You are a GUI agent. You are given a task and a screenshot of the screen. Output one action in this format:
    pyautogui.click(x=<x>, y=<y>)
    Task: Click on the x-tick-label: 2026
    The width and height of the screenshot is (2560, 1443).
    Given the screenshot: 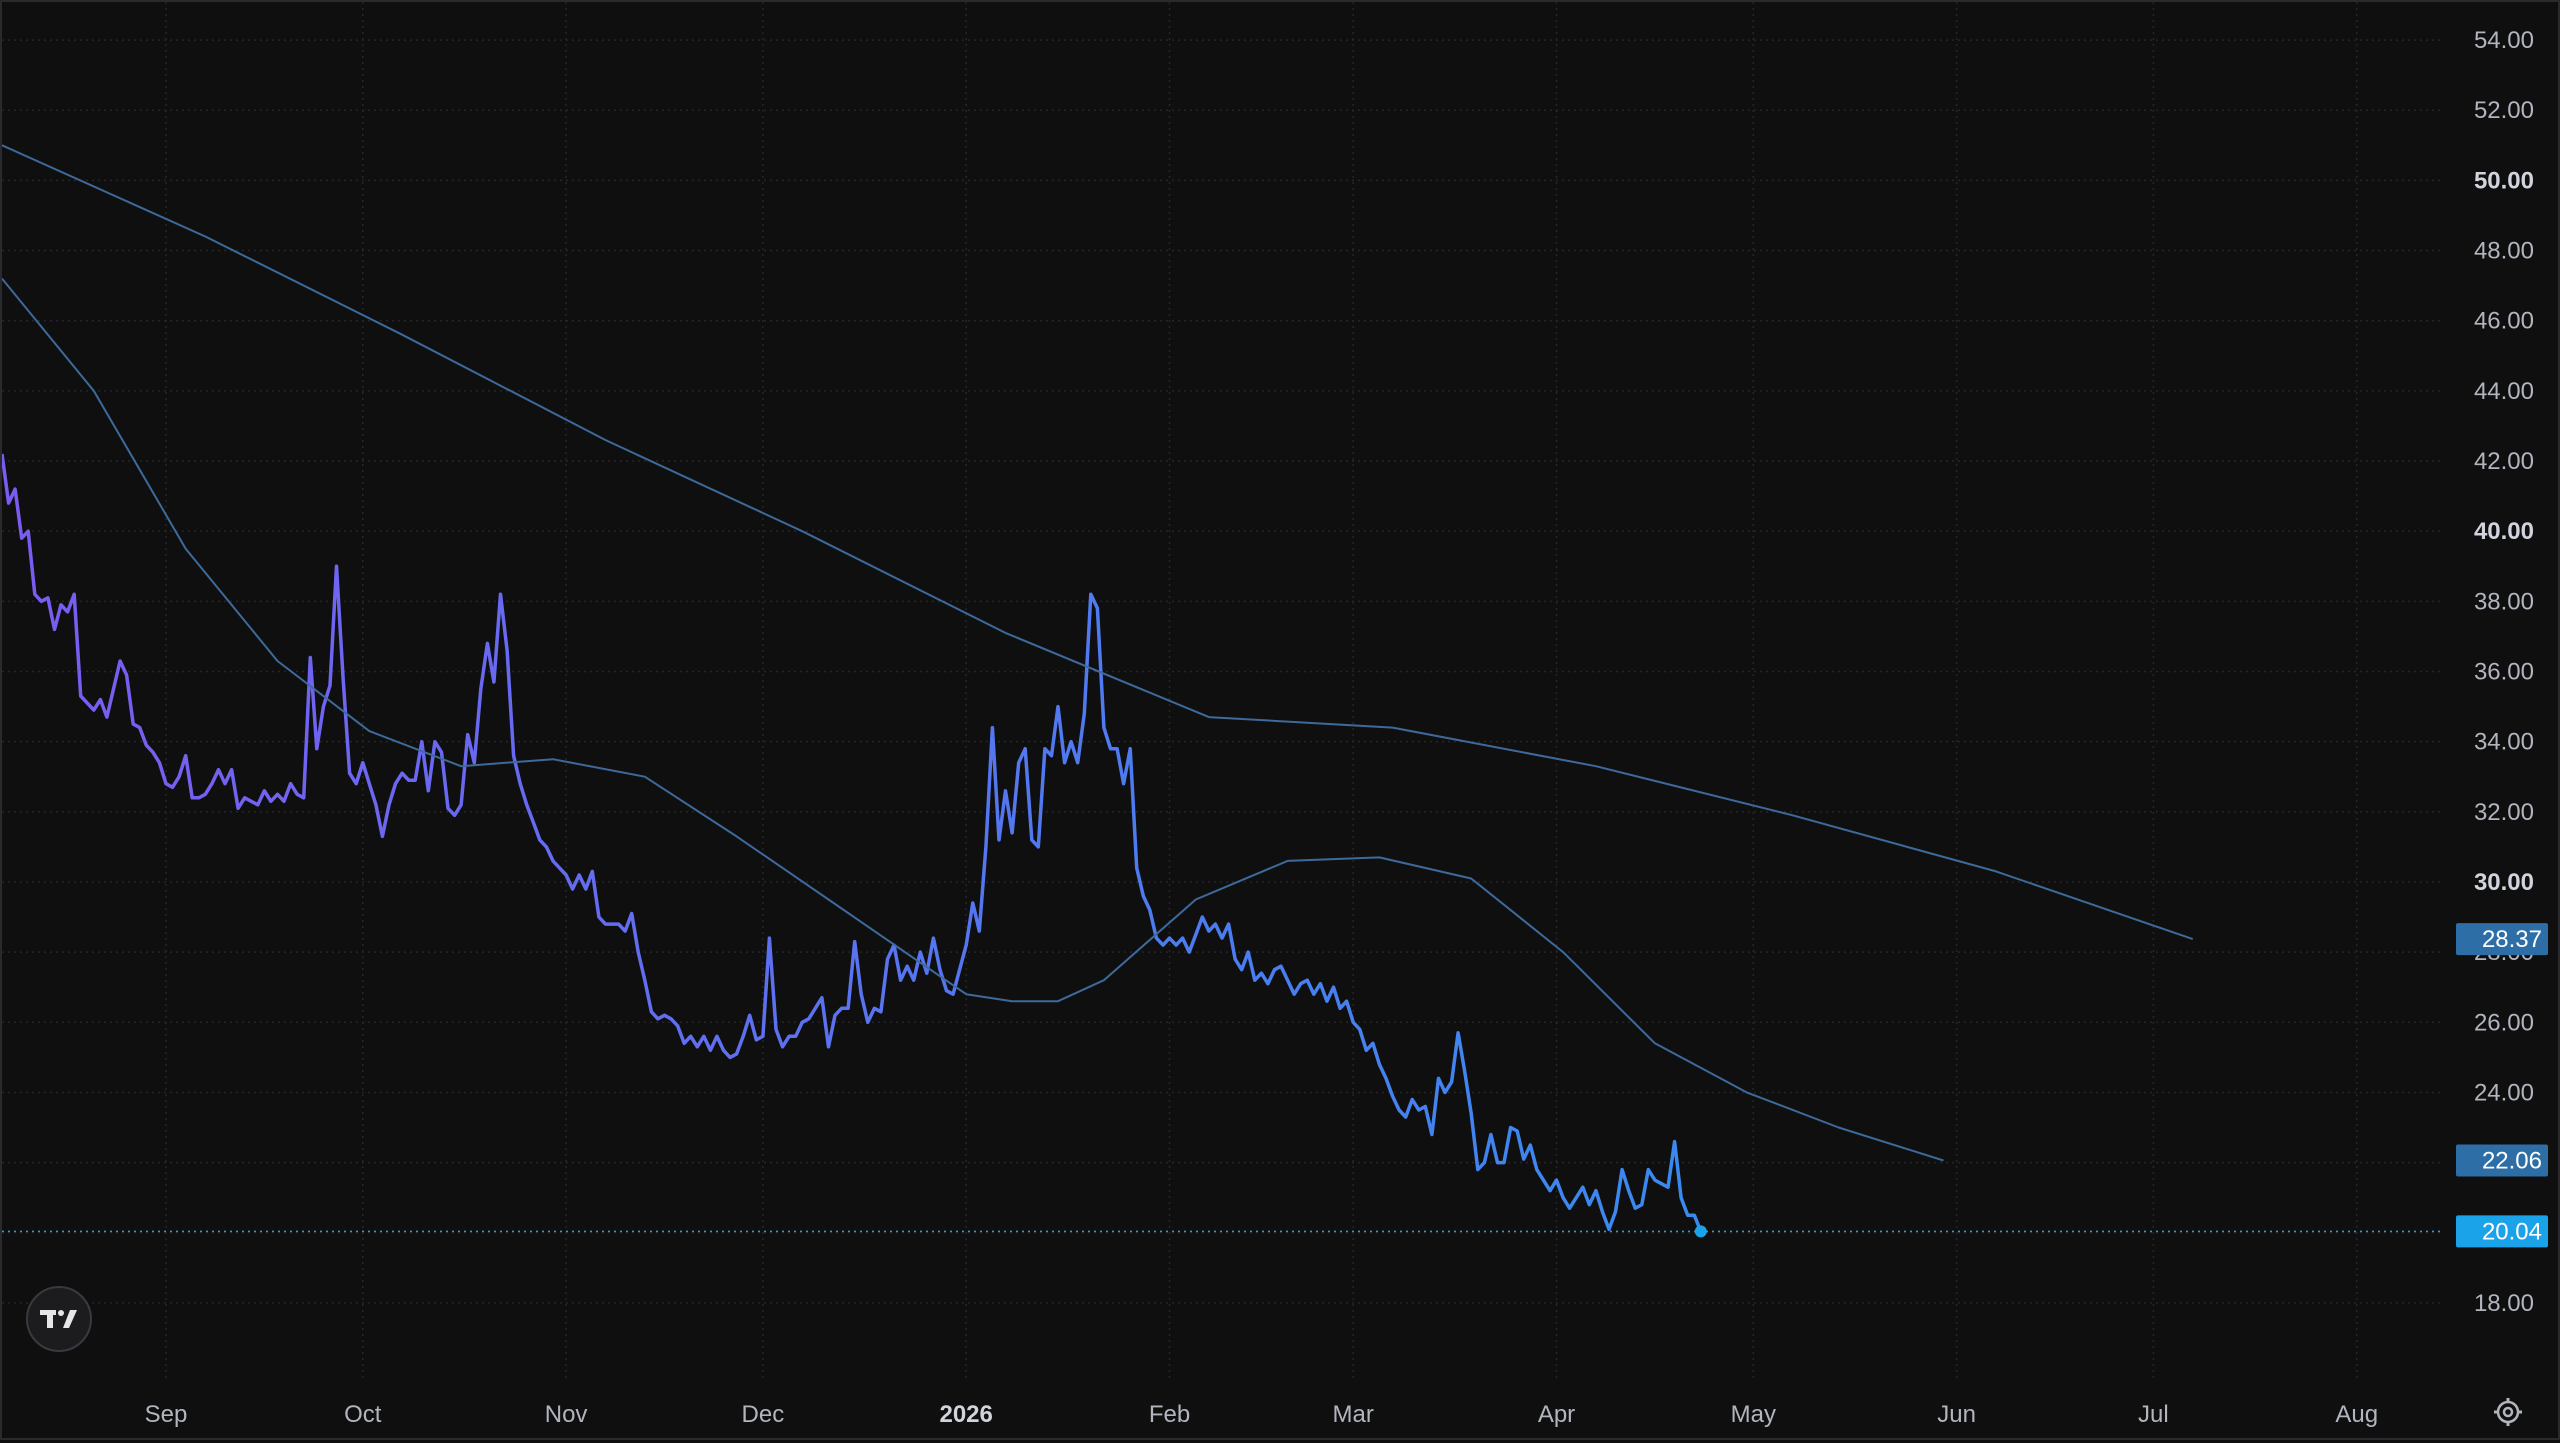 What is the action you would take?
    pyautogui.click(x=965, y=1414)
    